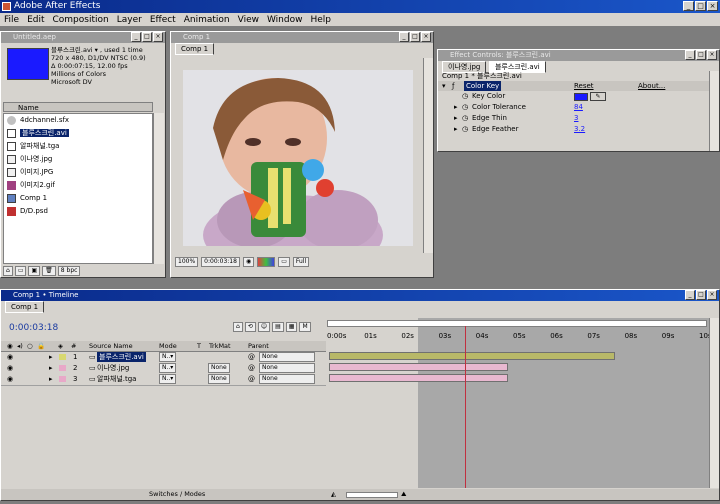 This screenshot has height=504, width=720. I want to click on menu-view: View, so click(248, 20).